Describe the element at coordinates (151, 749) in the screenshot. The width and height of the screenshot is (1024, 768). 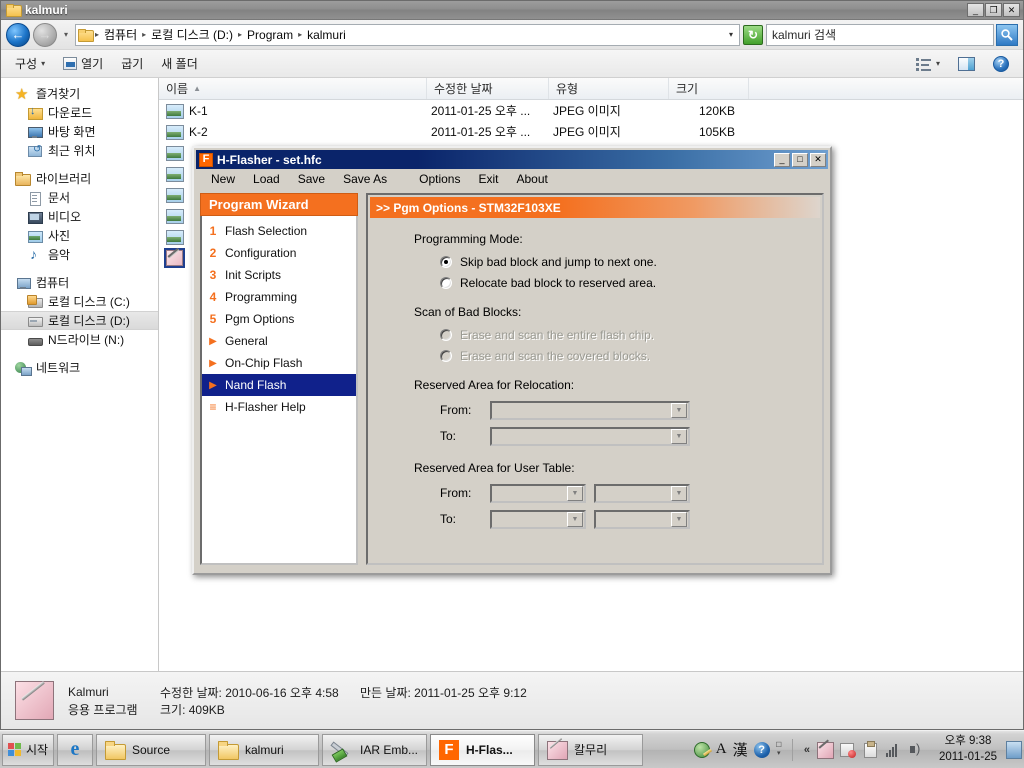
I see `taskbar-button-source: Source` at that location.